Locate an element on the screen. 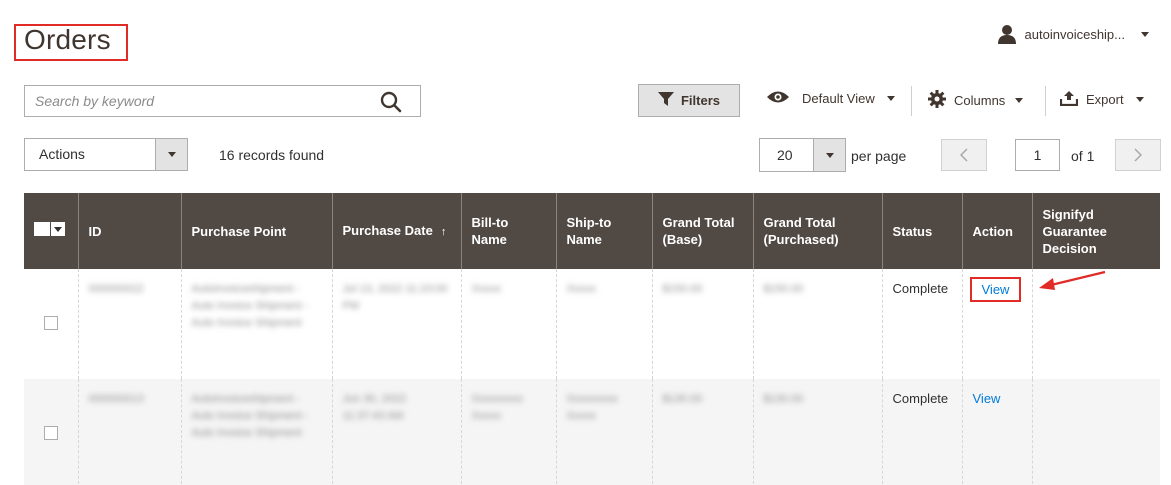 Image resolution: width=1171 pixels, height=485 pixels. view-highlight-box: View is located at coordinates (995, 289).